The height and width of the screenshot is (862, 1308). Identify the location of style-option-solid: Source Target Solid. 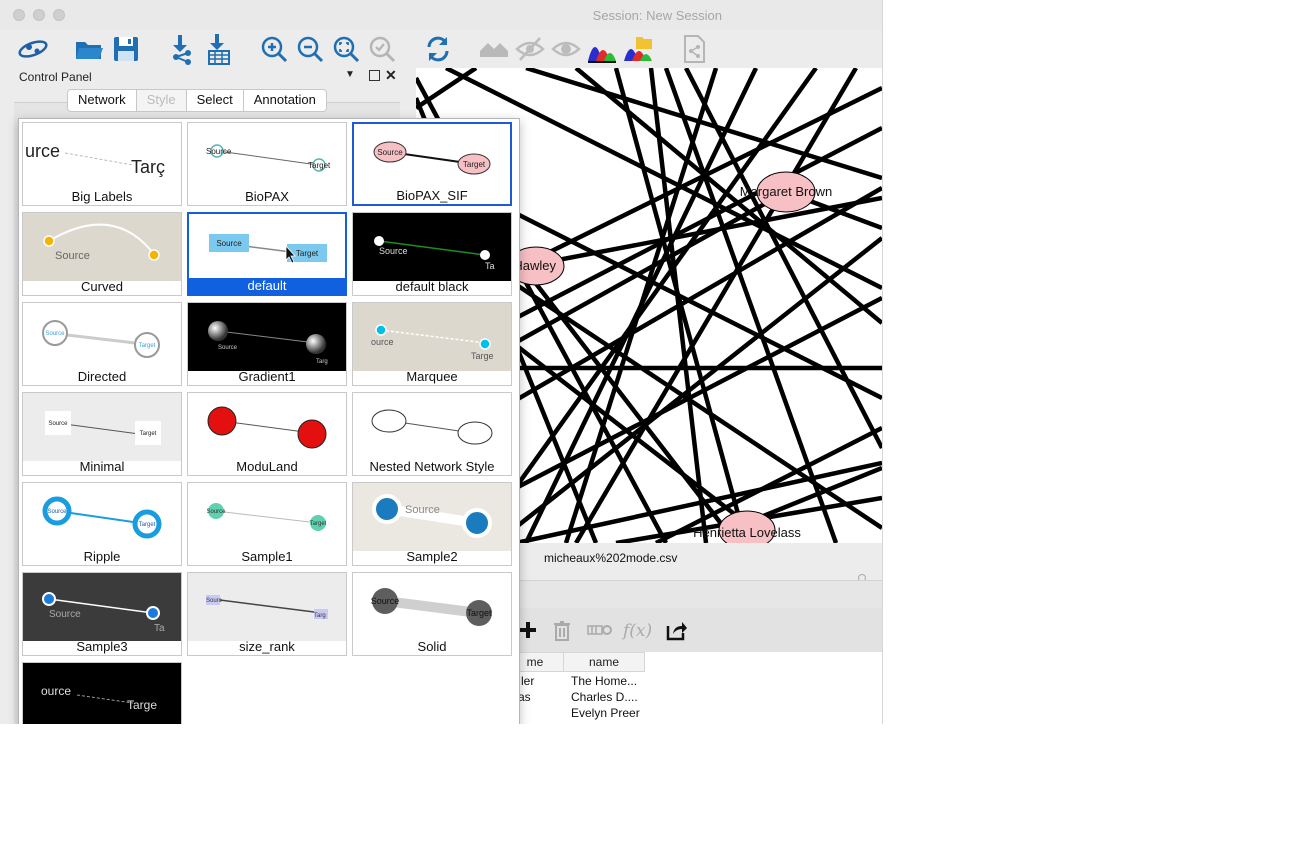
(432, 614).